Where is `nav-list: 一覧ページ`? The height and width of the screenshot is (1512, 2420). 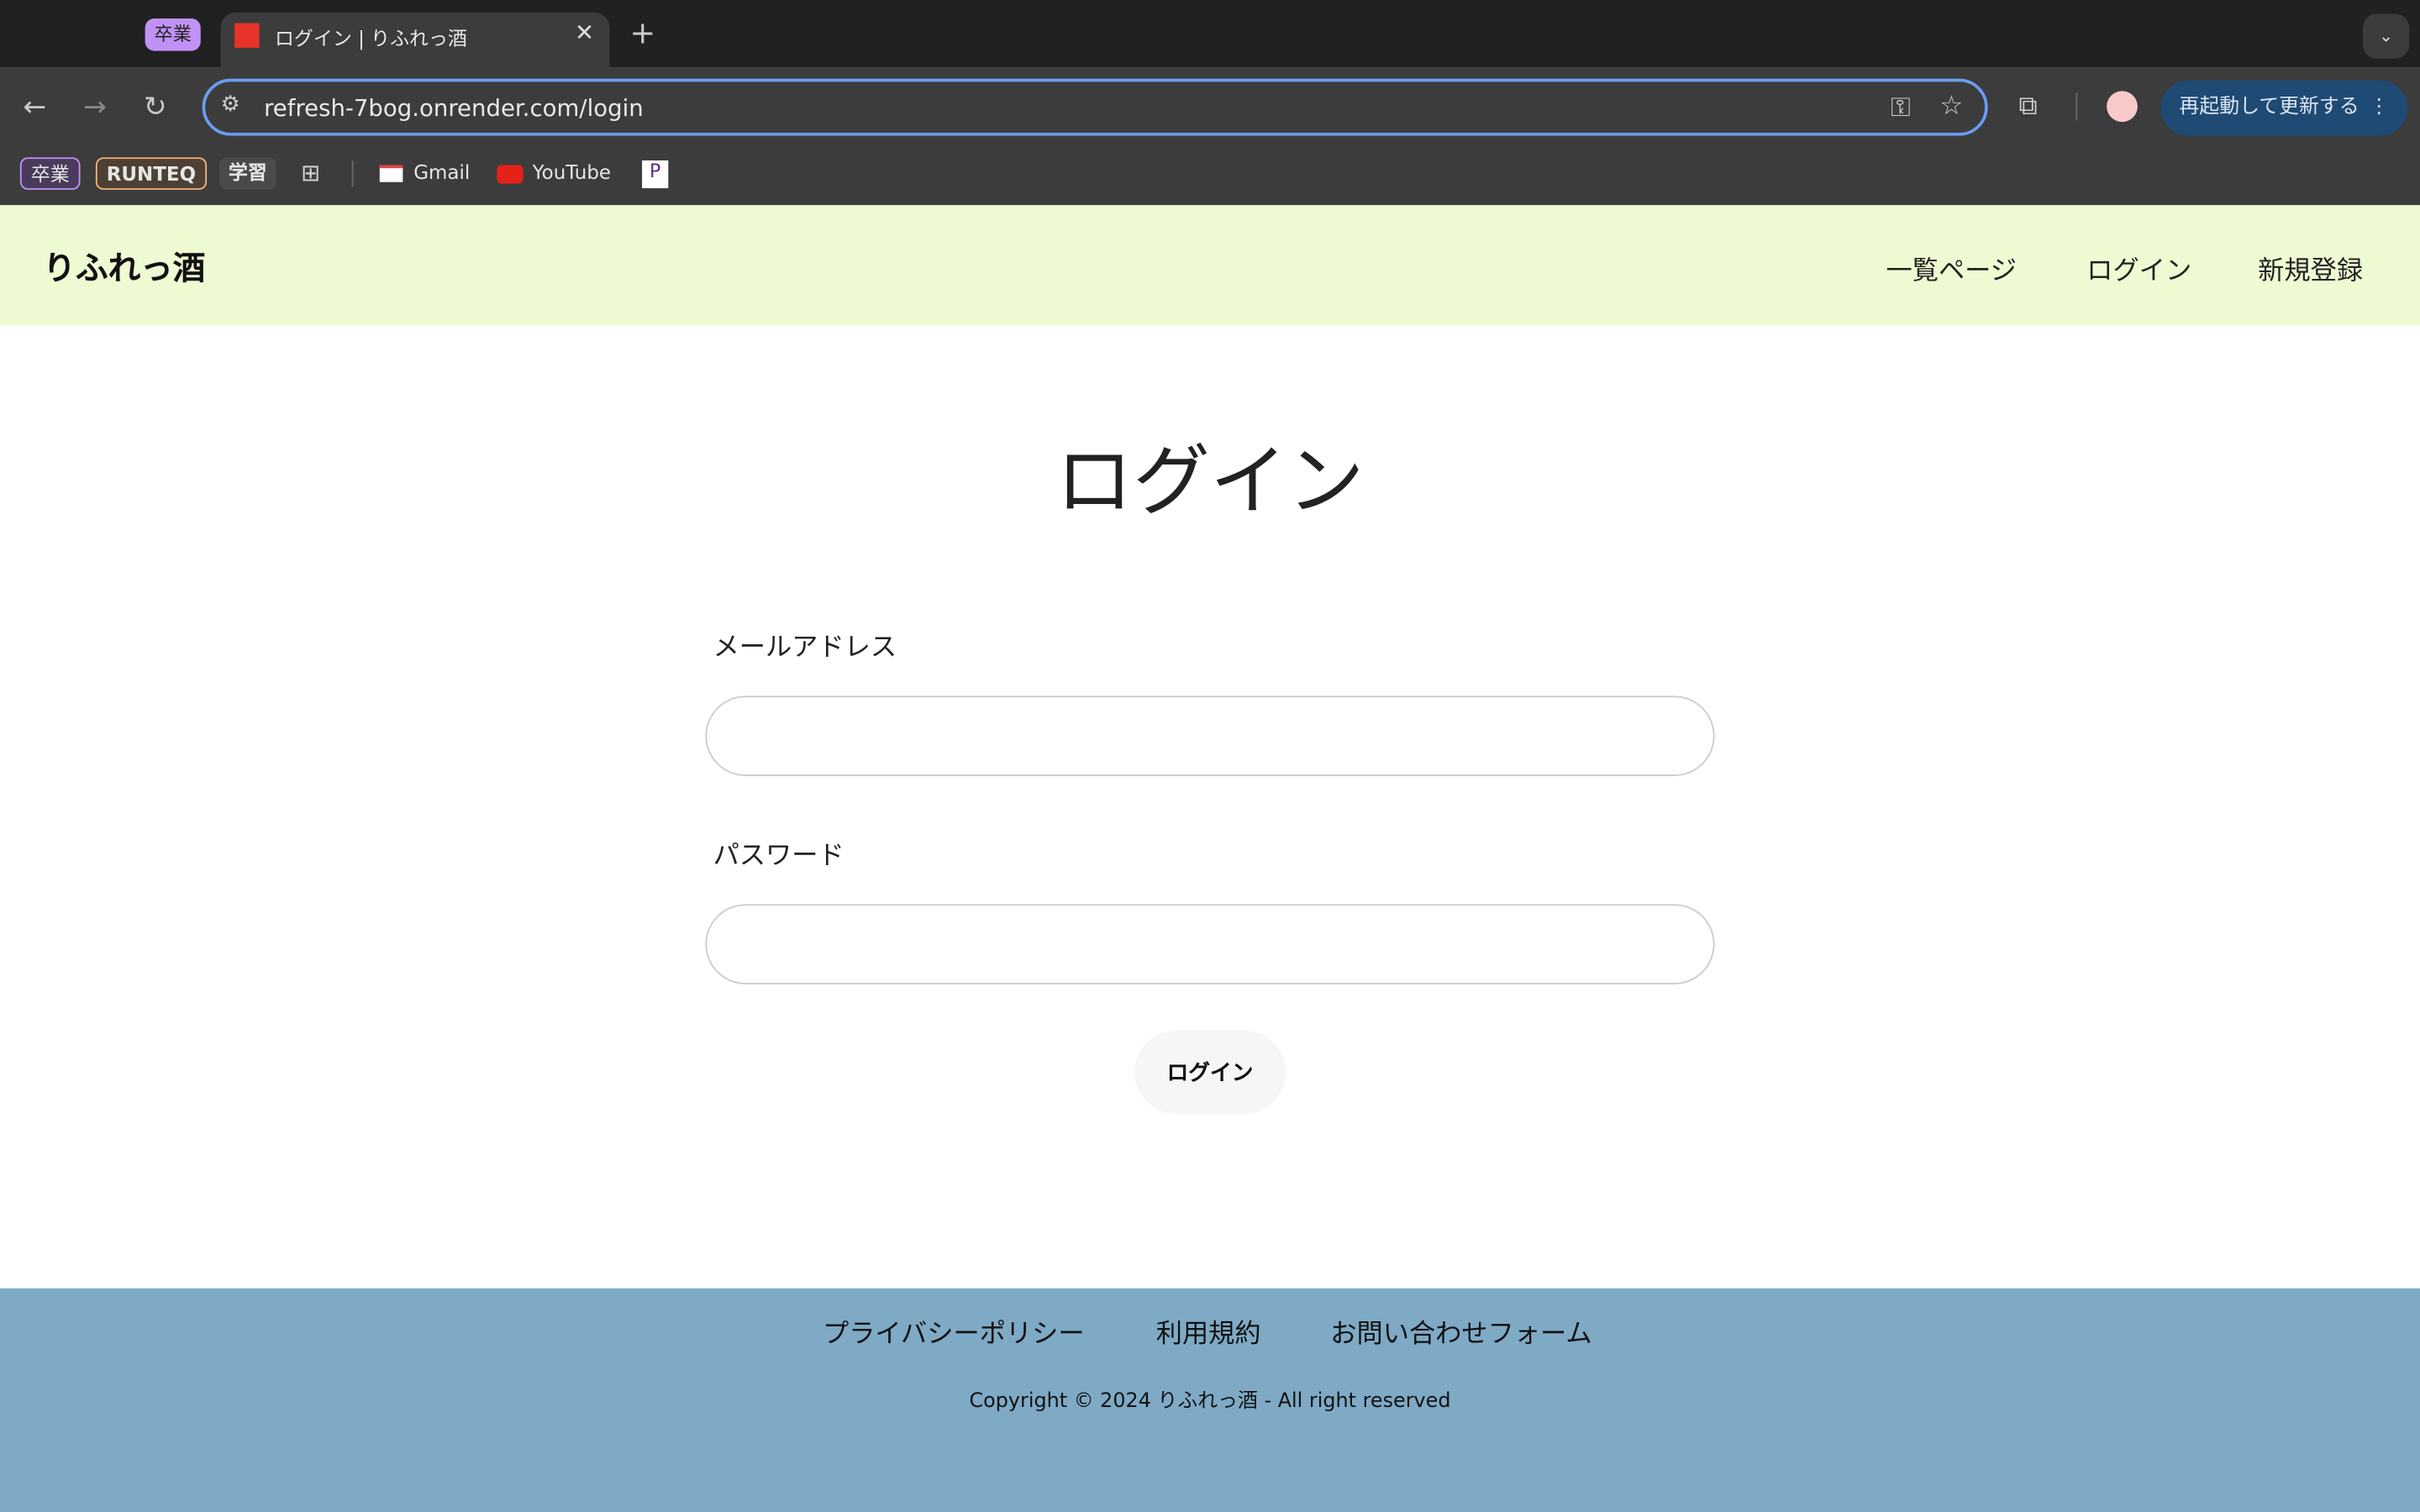
nav-list: 一覧ページ is located at coordinates (1951, 268).